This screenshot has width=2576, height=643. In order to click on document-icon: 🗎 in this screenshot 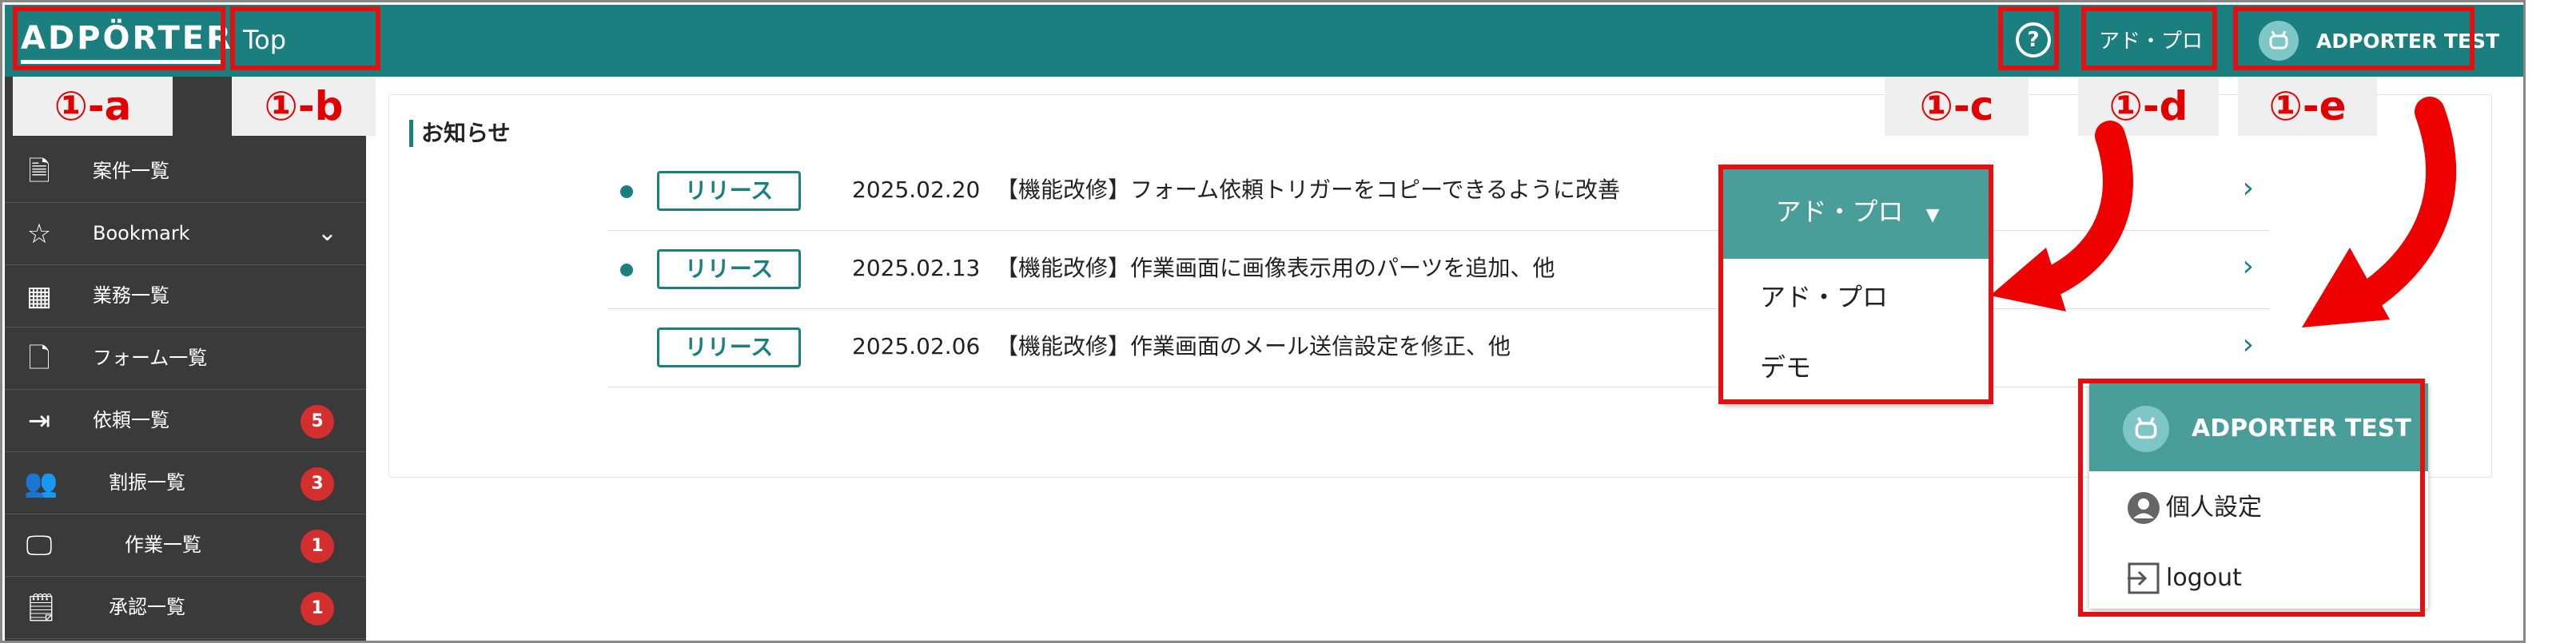, I will do `click(39, 172)`.